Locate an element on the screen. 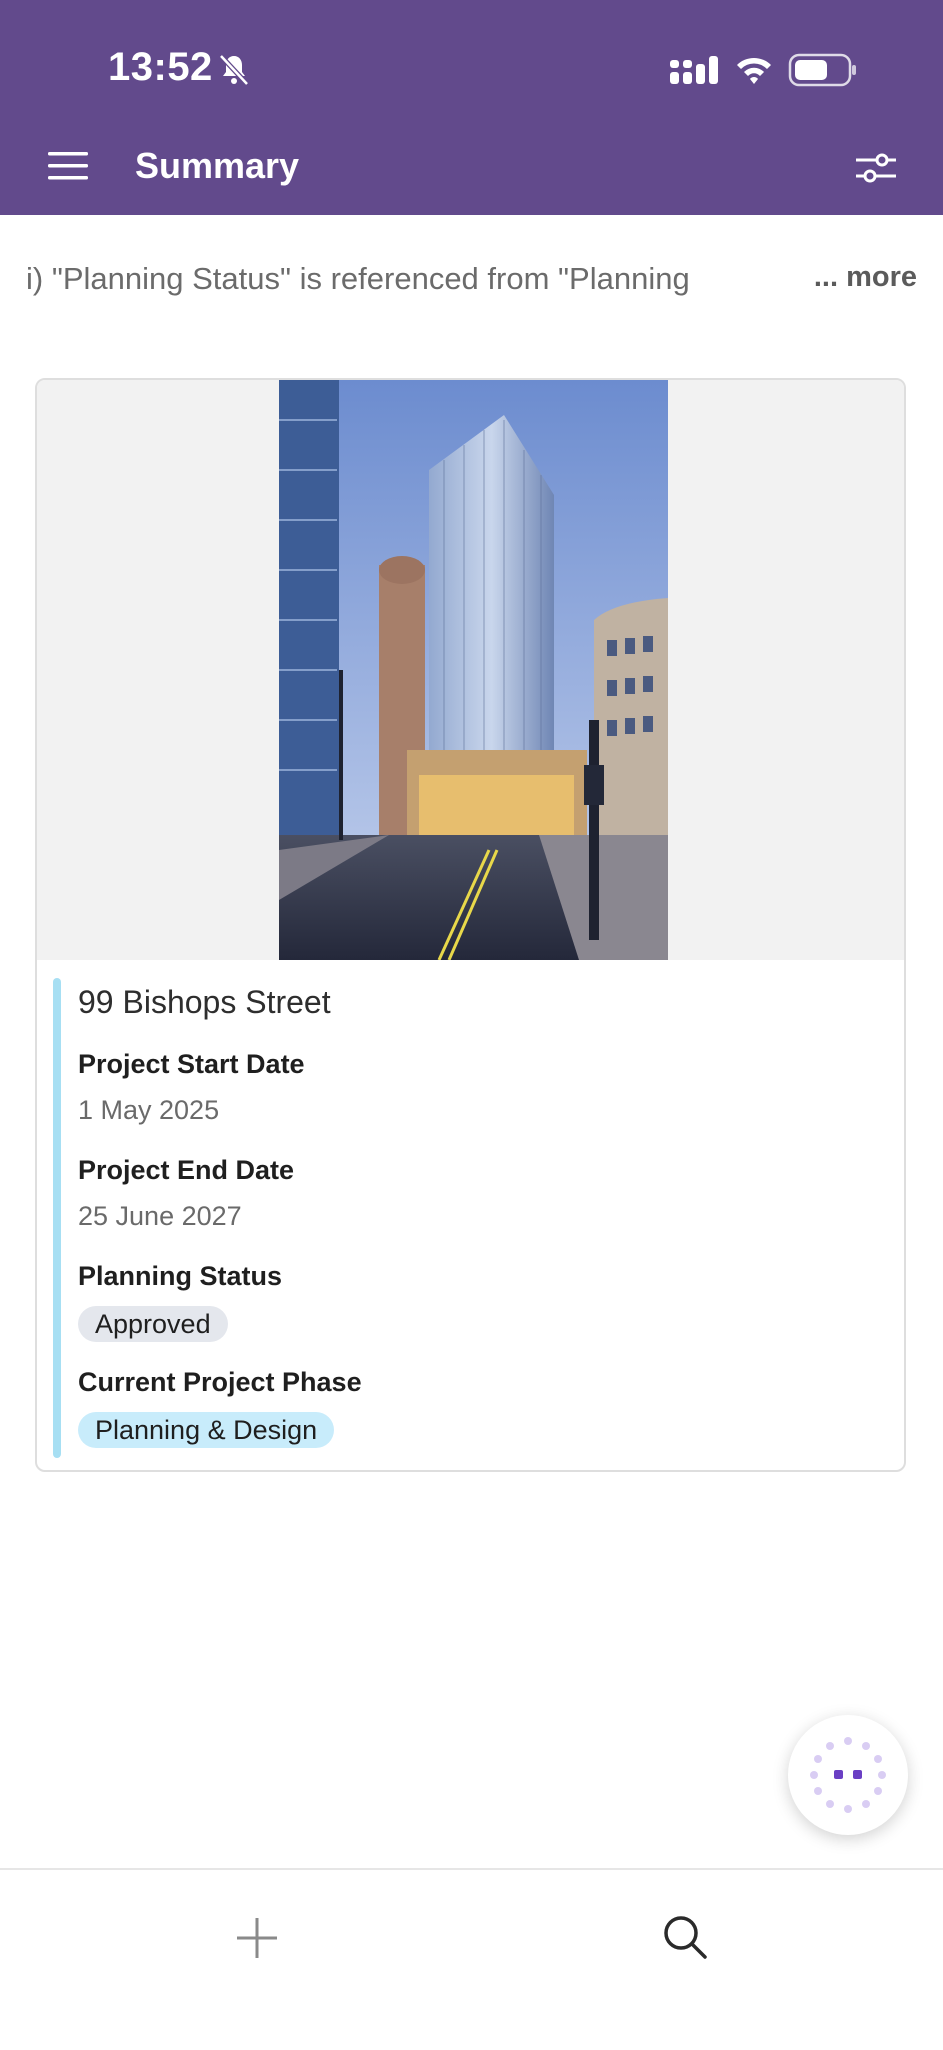  search-icon is located at coordinates (685, 1937).